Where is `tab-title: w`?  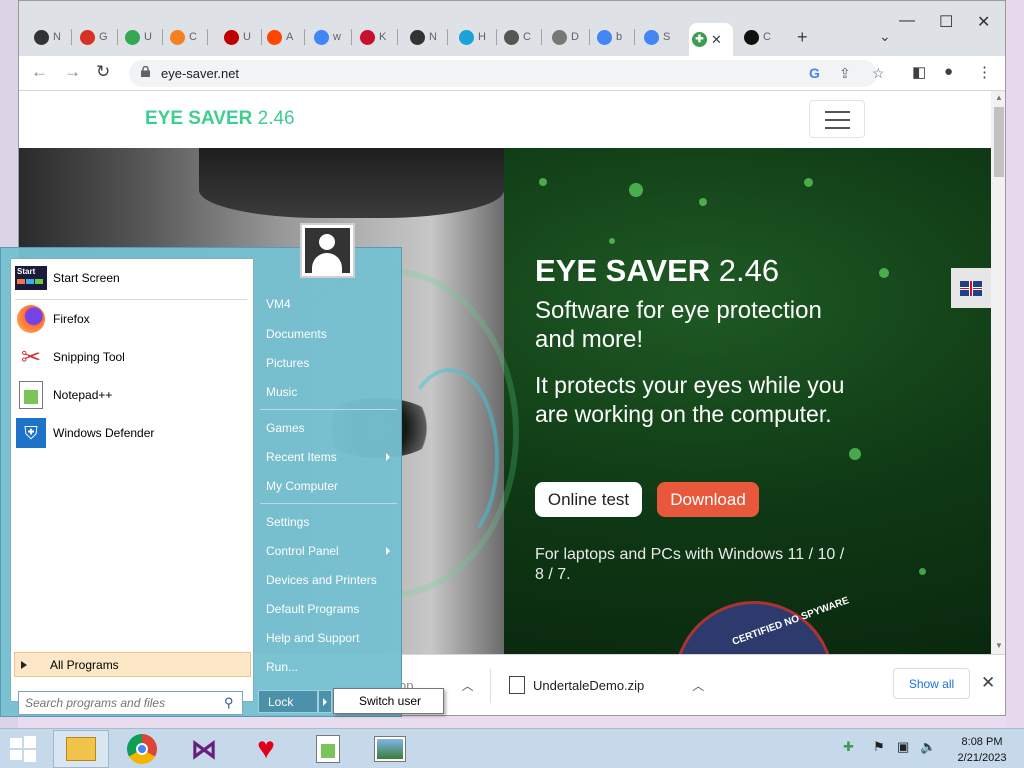 tab-title: w is located at coordinates (337, 37).